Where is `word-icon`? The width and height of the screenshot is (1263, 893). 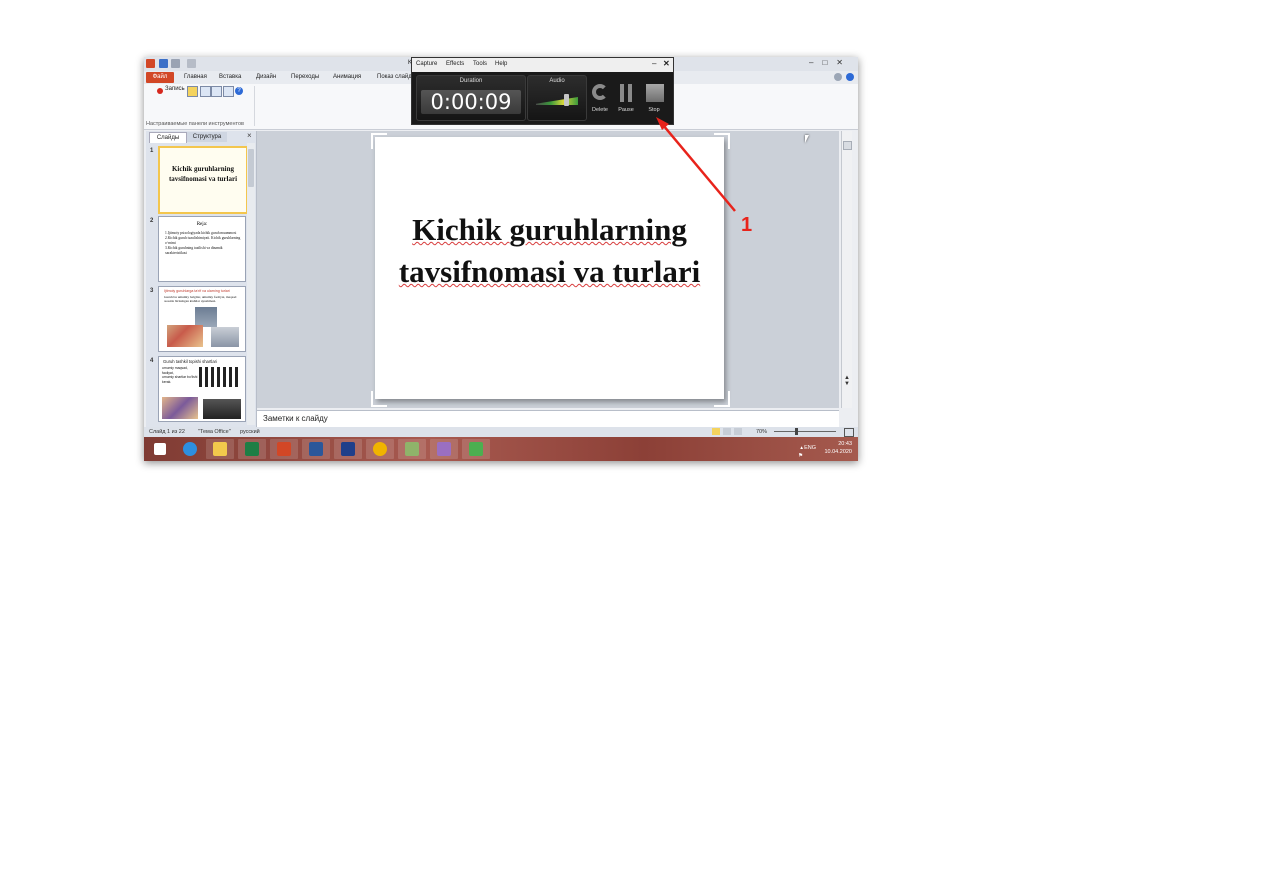
word-icon is located at coordinates (316, 449).